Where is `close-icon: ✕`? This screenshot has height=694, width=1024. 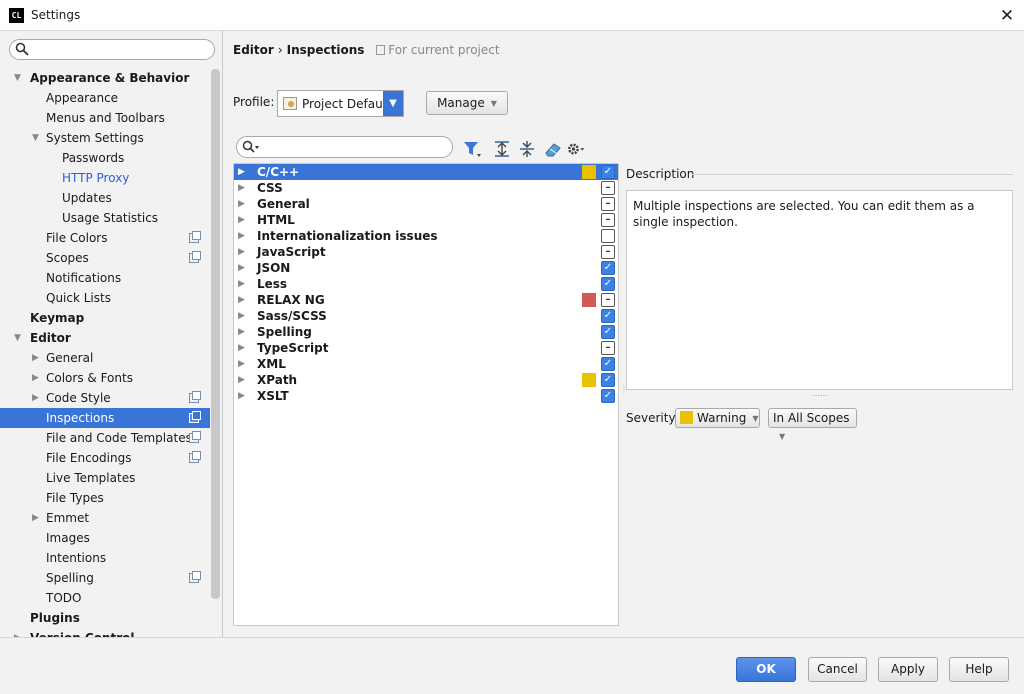
close-icon: ✕ is located at coordinates (1007, 16).